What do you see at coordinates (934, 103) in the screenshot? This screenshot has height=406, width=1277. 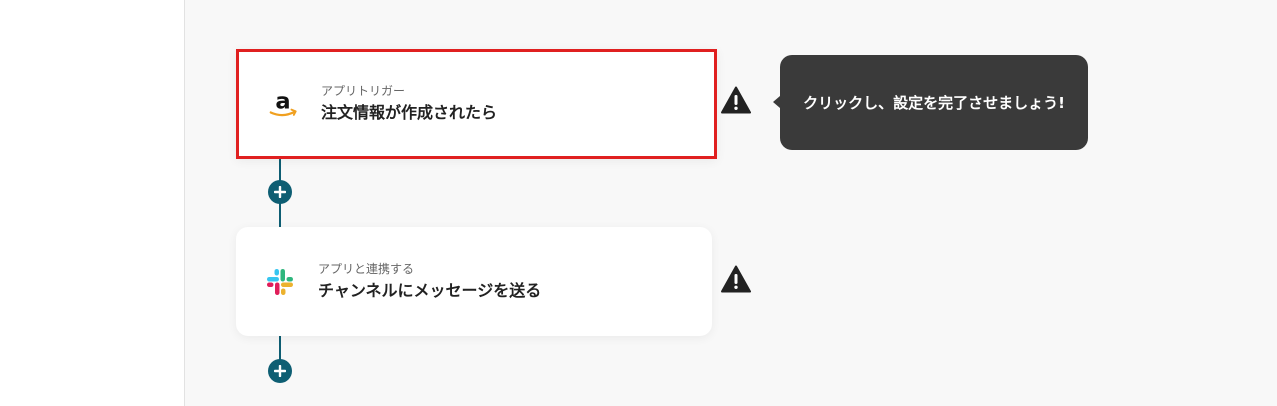 I see `tooltip-text: クリックし、設定を完了させましょう!` at bounding box center [934, 103].